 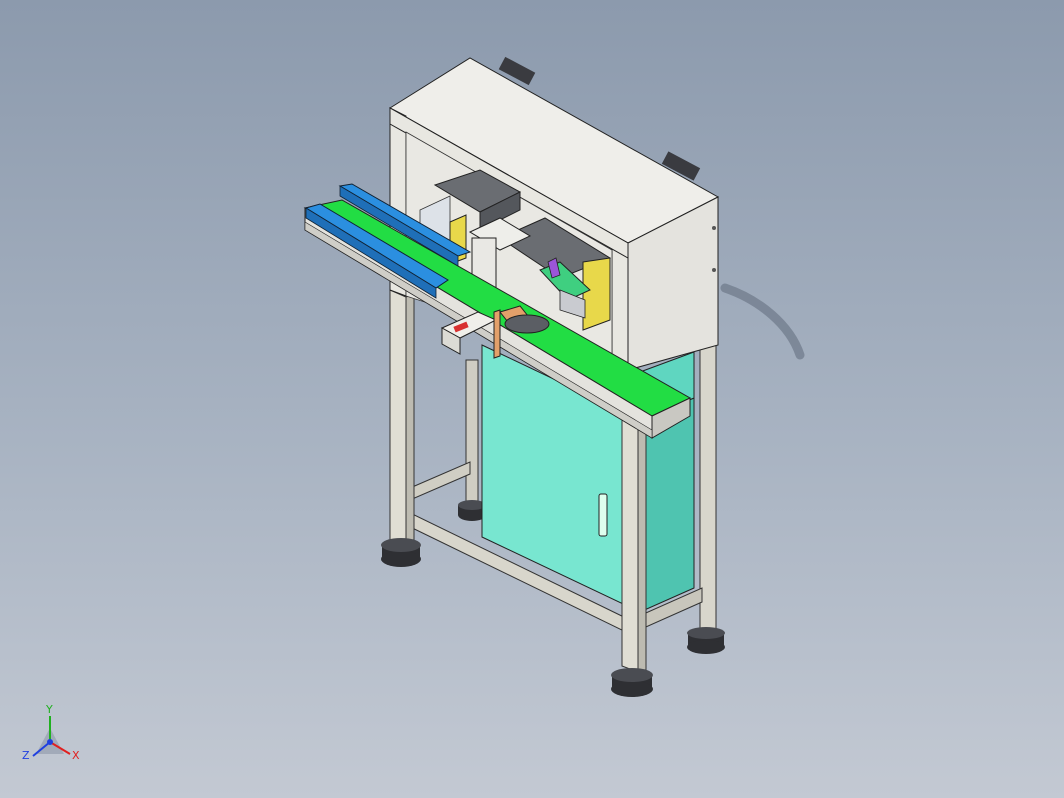 I want to click on y-axis-label: Y, so click(x=49, y=709).